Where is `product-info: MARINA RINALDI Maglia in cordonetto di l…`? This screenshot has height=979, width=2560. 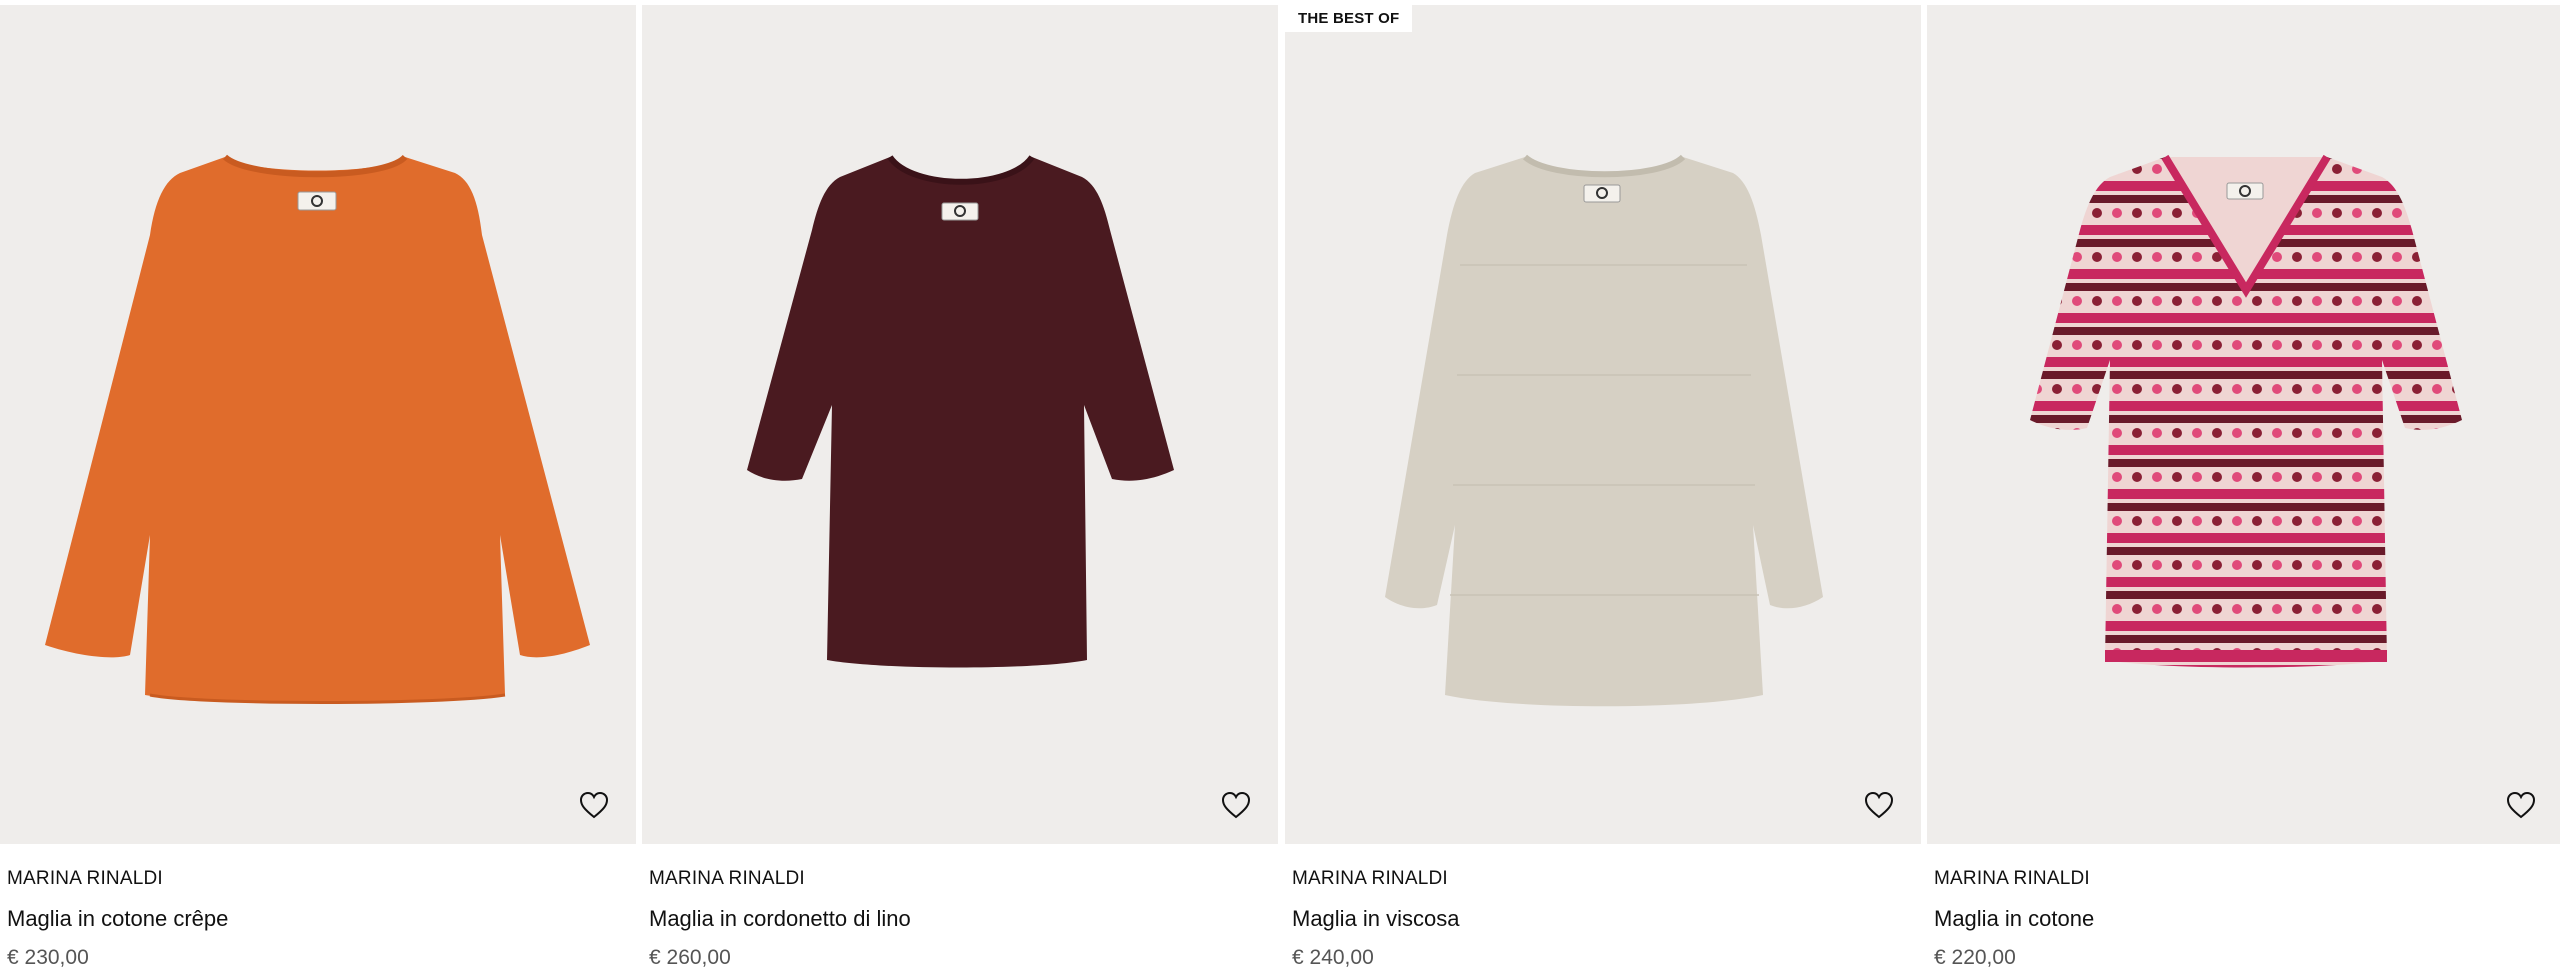
product-info: MARINA RINALDI Maglia in cordonetto di l… is located at coordinates (960, 919).